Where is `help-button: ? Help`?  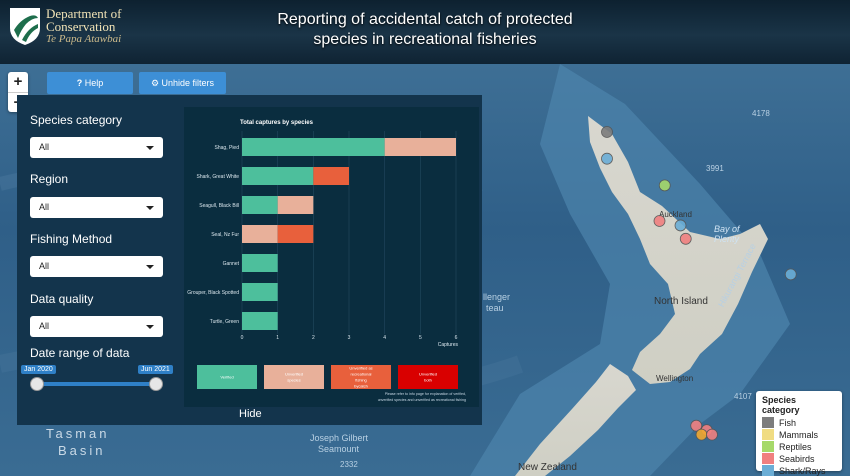
help-button: ? Help is located at coordinates (90, 83).